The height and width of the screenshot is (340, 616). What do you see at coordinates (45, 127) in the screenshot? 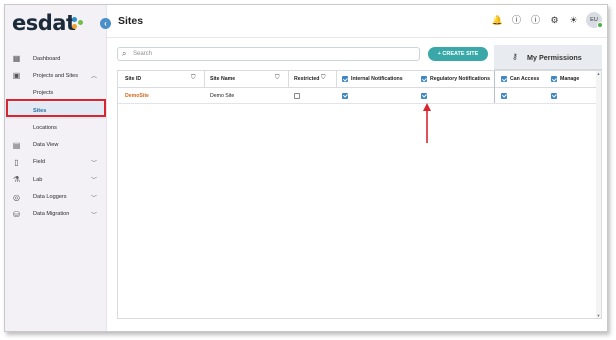
I see `sidebar-item-label: Locations` at bounding box center [45, 127].